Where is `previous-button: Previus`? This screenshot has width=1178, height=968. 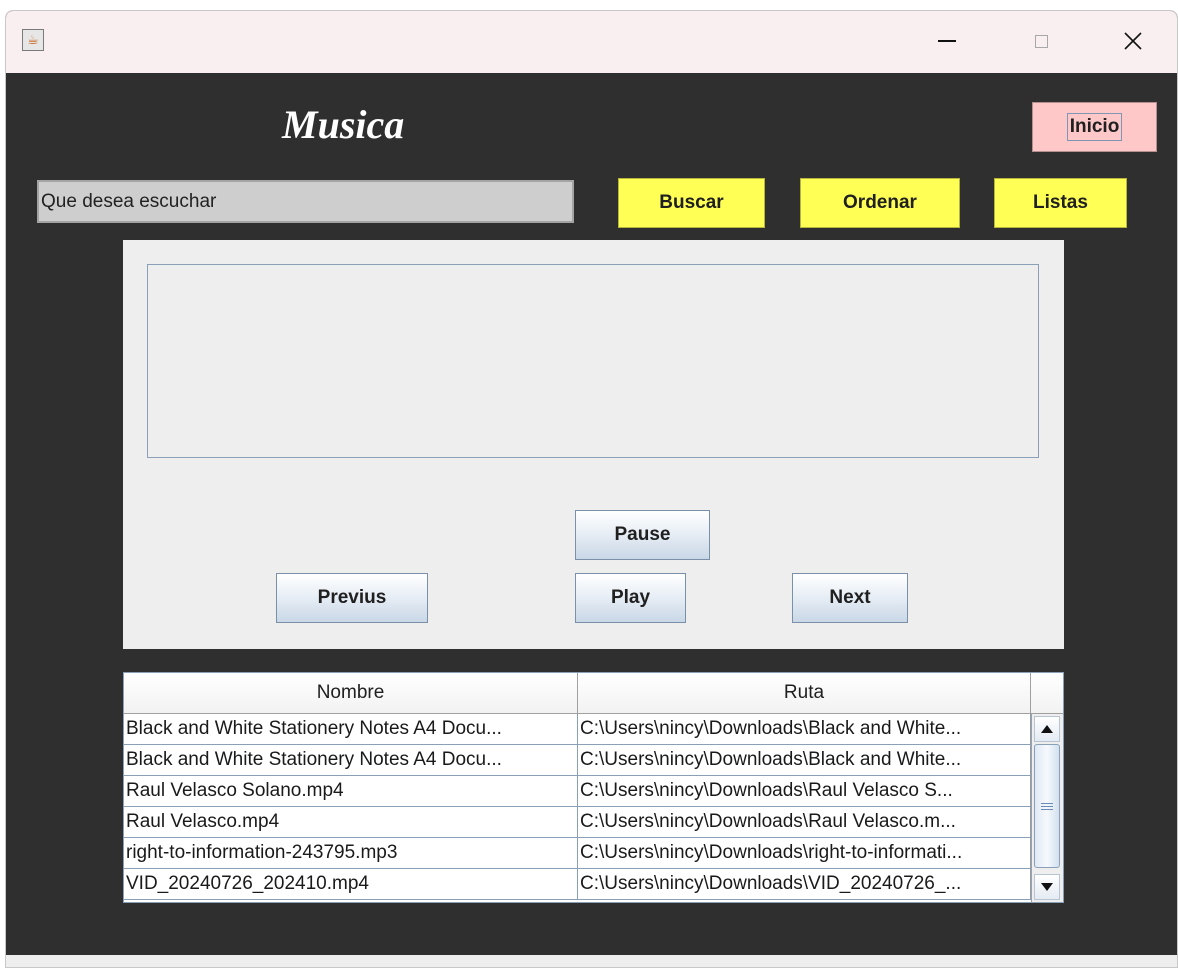 previous-button: Previus is located at coordinates (352, 598).